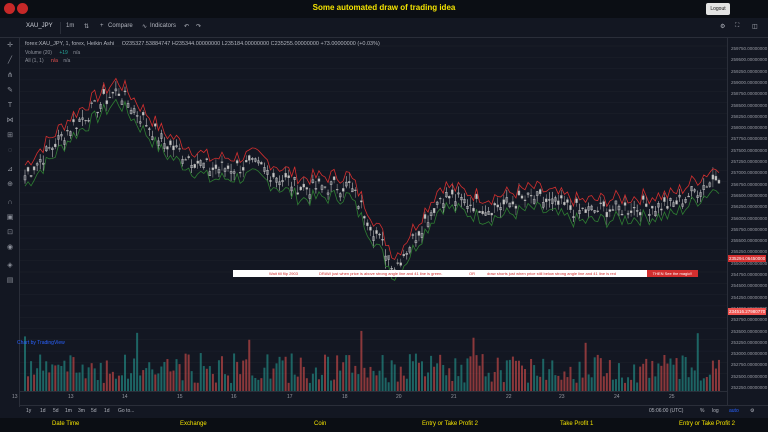 The height and width of the screenshot is (432, 768). I want to click on all-legend: All (1, 1) n/a n/a, so click(47, 61).